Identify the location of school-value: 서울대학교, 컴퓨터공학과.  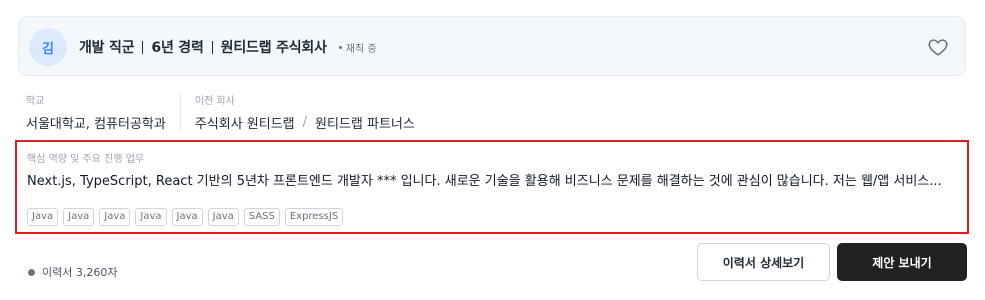
(96, 124).